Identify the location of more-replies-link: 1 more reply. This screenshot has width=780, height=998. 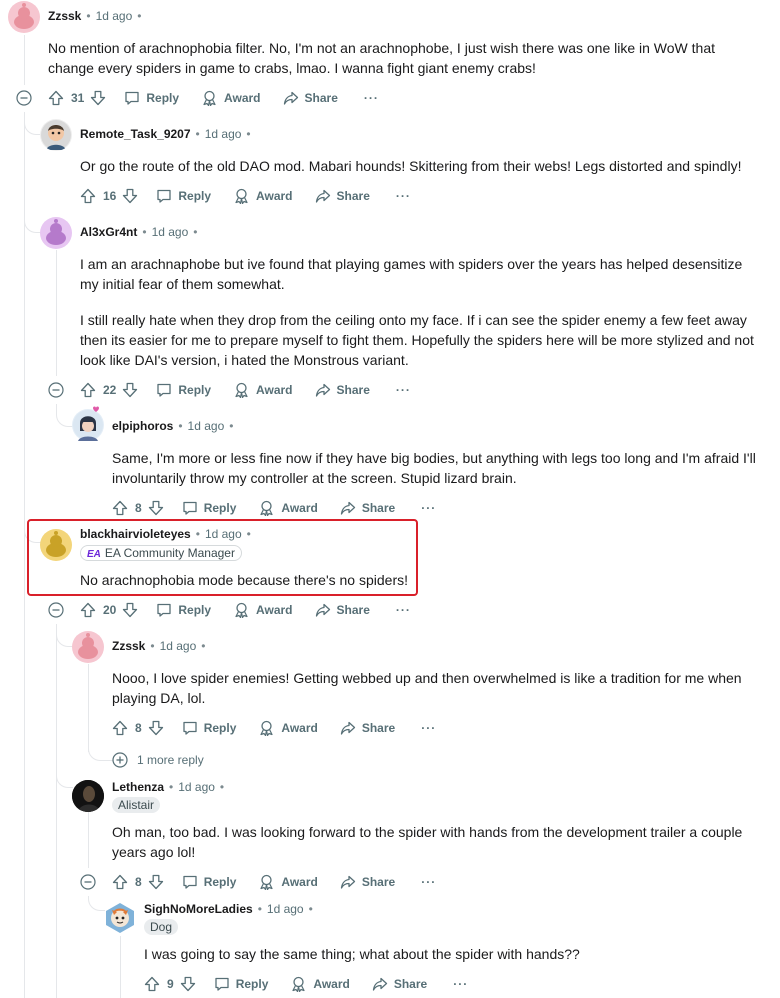
(158, 760).